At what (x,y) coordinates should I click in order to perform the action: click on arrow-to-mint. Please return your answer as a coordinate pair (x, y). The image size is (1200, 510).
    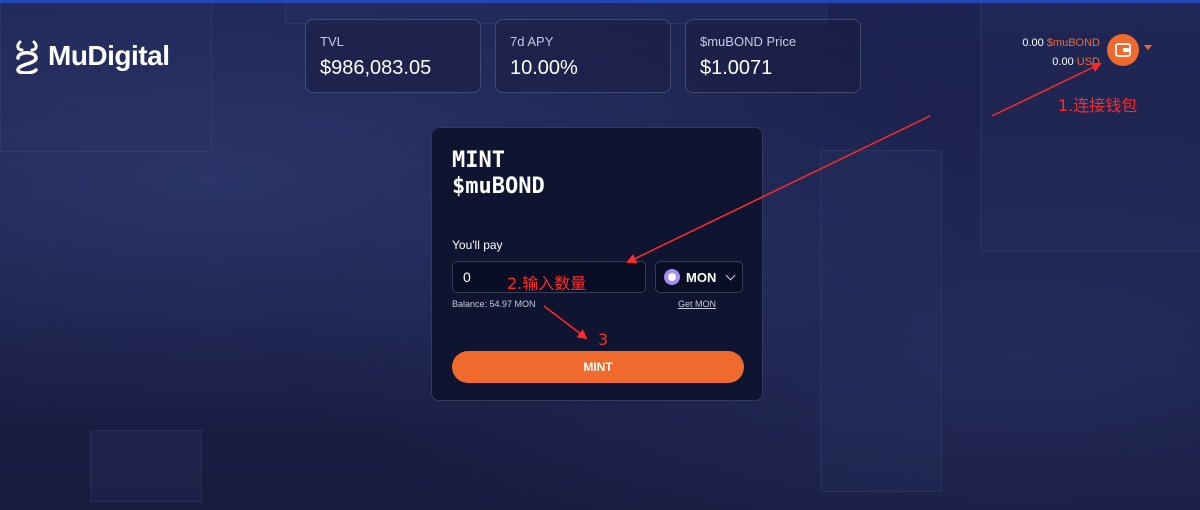
    Looking at the image, I should click on (565, 322).